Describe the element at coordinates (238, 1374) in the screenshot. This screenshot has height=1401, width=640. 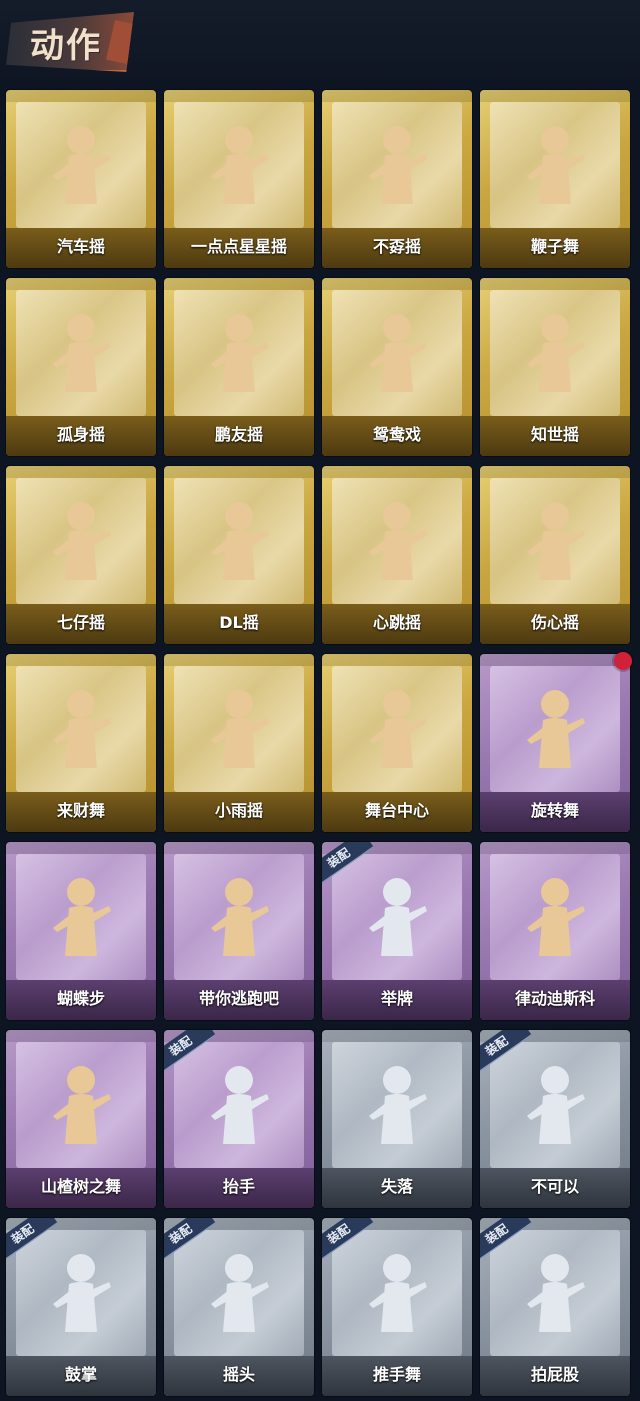
I see `emote-name: 摇头` at that location.